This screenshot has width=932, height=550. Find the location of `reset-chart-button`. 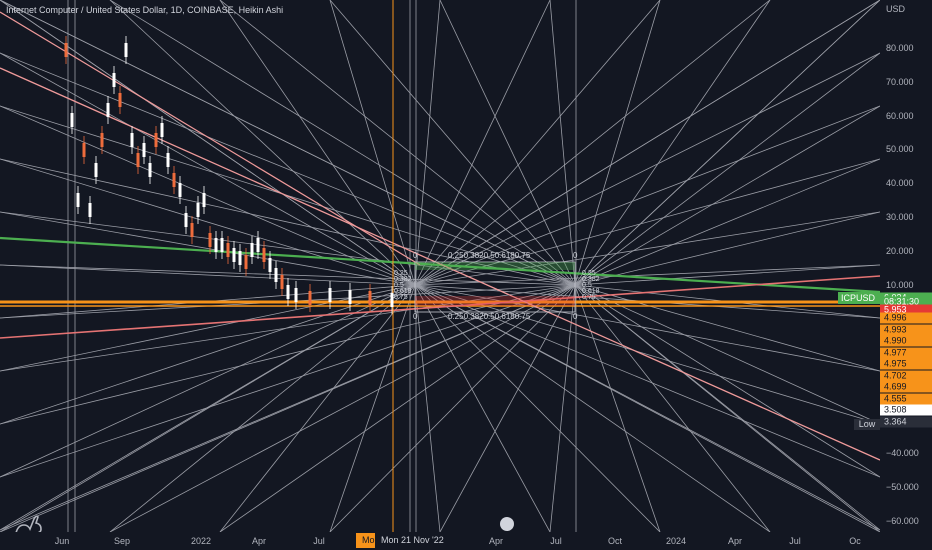

reset-chart-button is located at coordinates (507, 524).